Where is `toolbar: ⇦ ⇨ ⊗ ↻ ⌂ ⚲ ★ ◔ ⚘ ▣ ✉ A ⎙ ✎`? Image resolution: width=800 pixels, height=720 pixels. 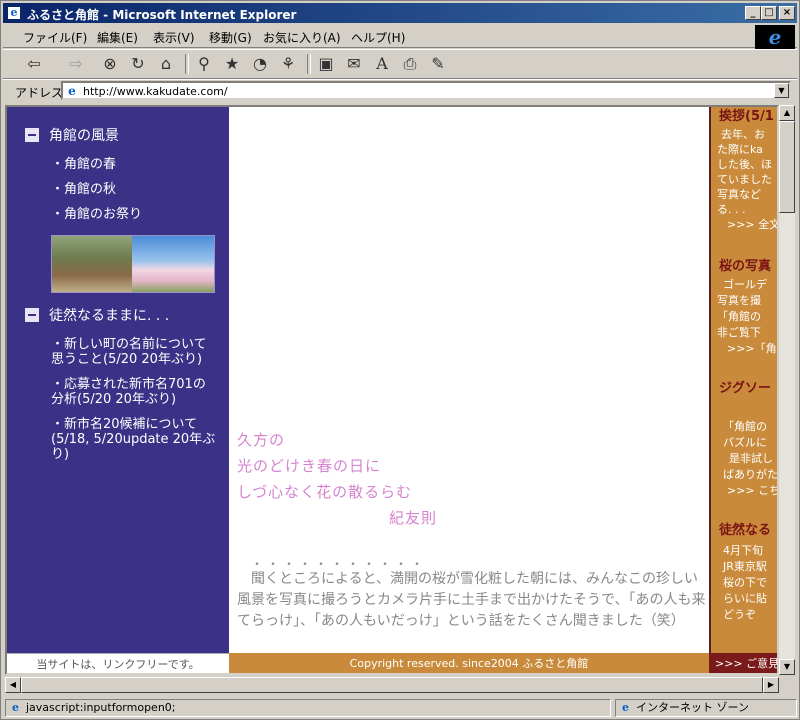
toolbar: ⇦ ⇨ ⊗ ↻ ⌂ ⚲ ★ ◔ ⚘ ▣ ✉ A ⎙ ✎ is located at coordinates (400, 64).